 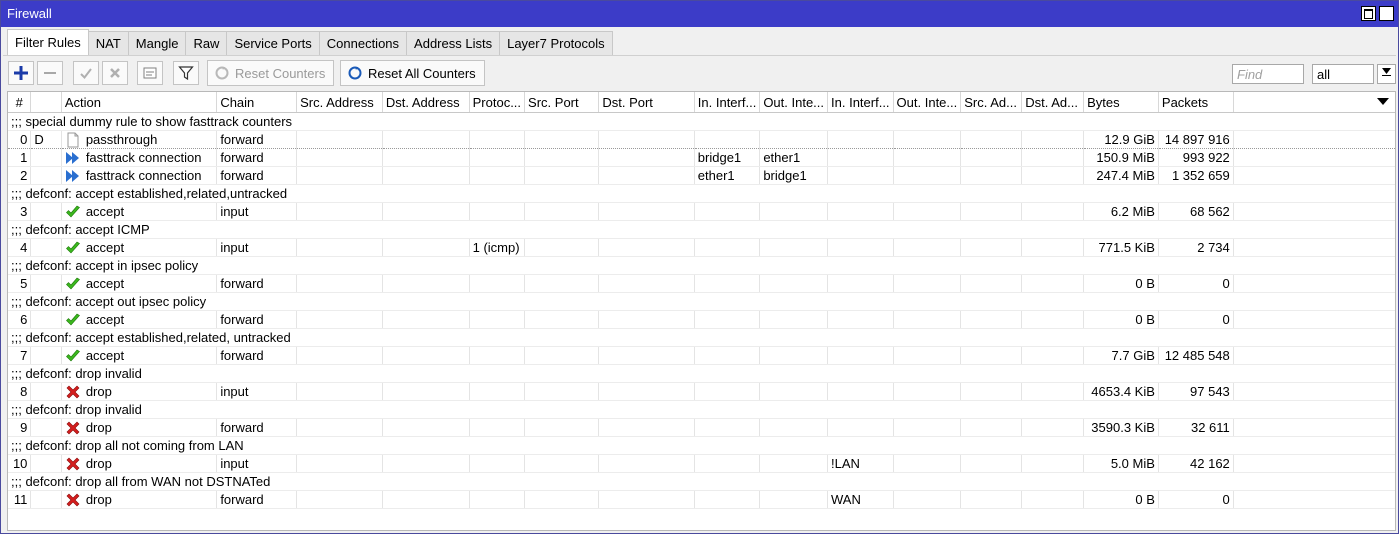 What do you see at coordinates (86, 73) in the screenshot?
I see `enable-button` at bounding box center [86, 73].